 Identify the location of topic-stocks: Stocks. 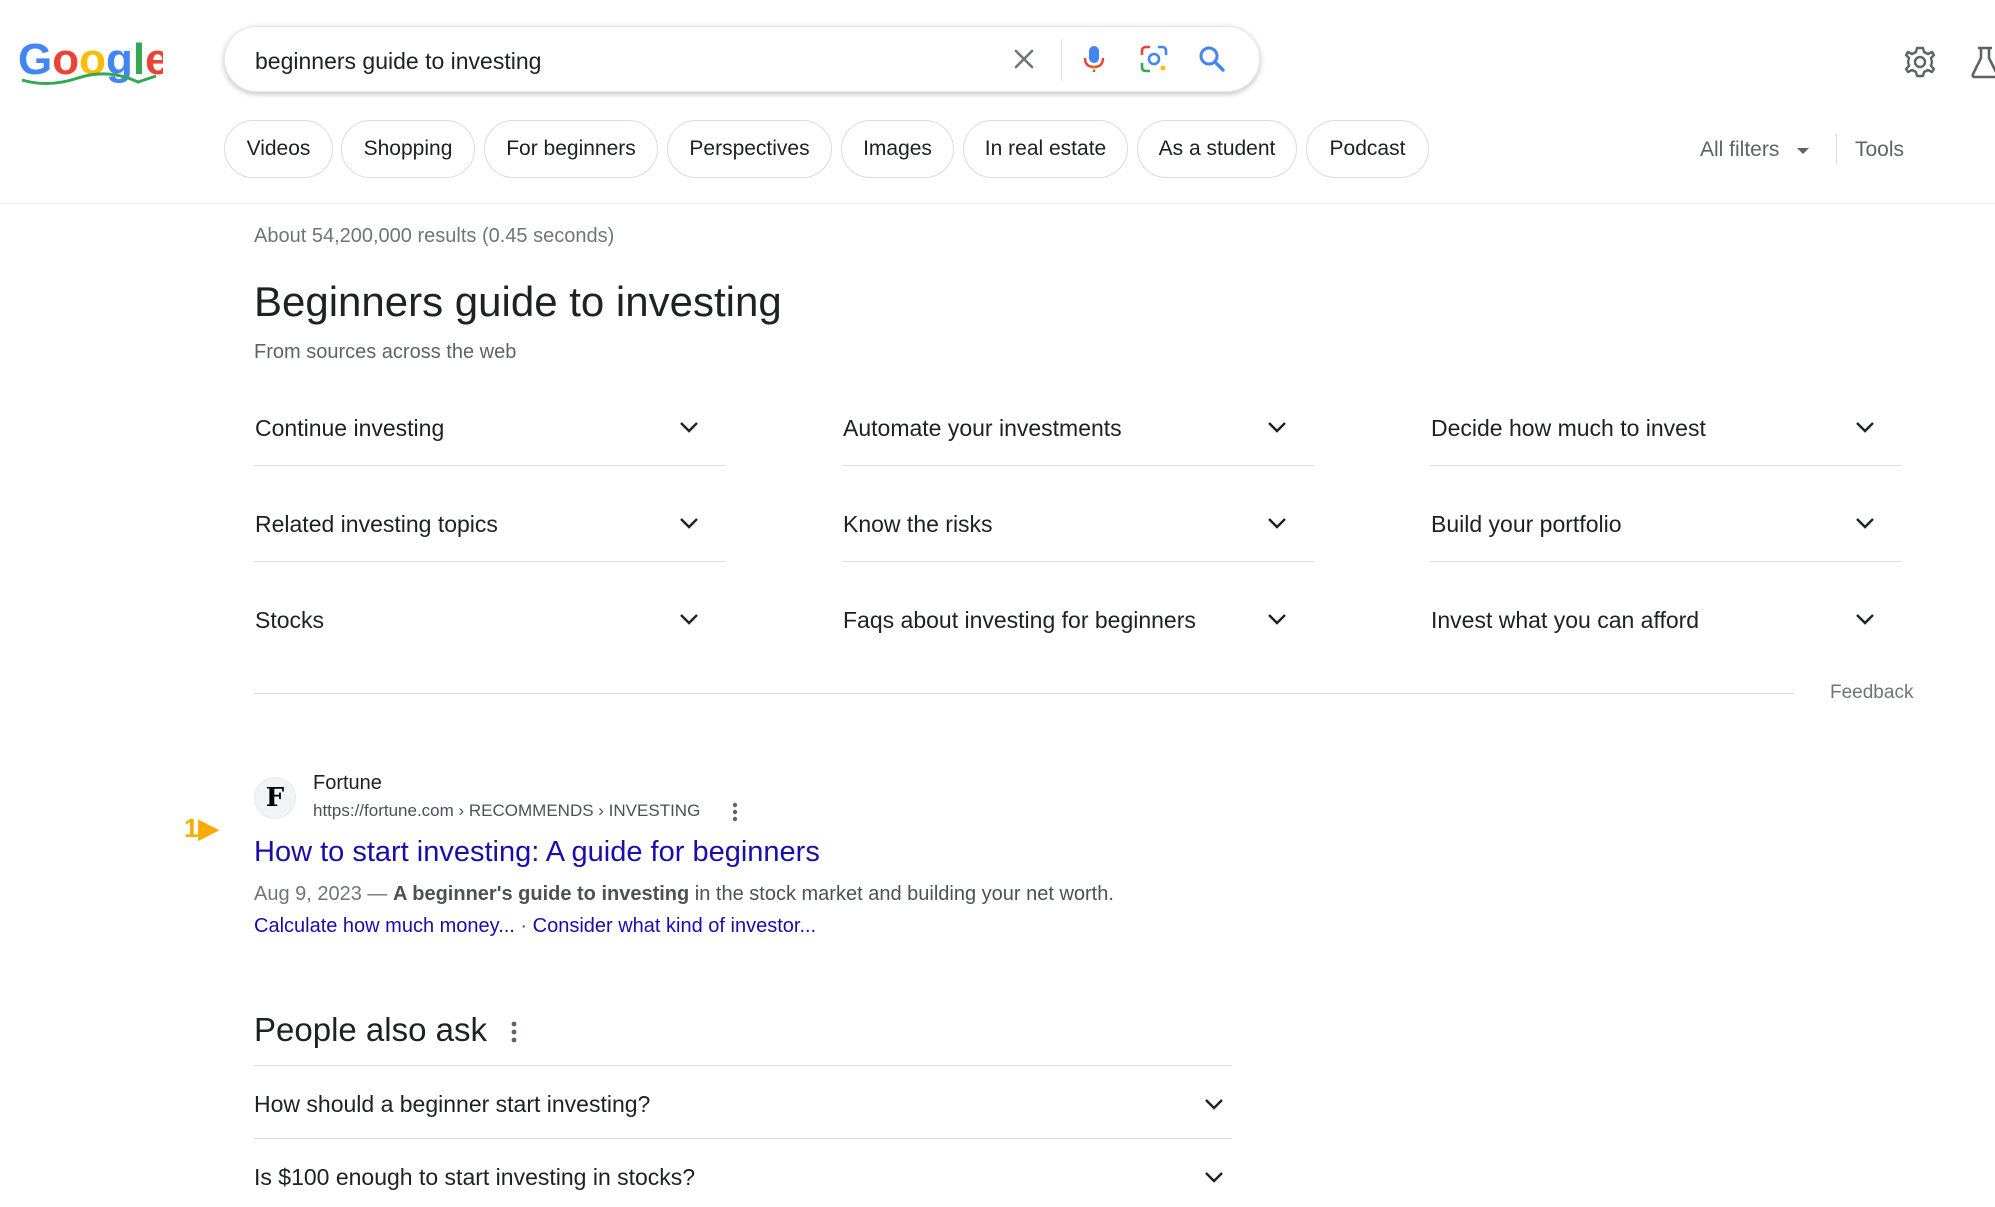
(490, 657).